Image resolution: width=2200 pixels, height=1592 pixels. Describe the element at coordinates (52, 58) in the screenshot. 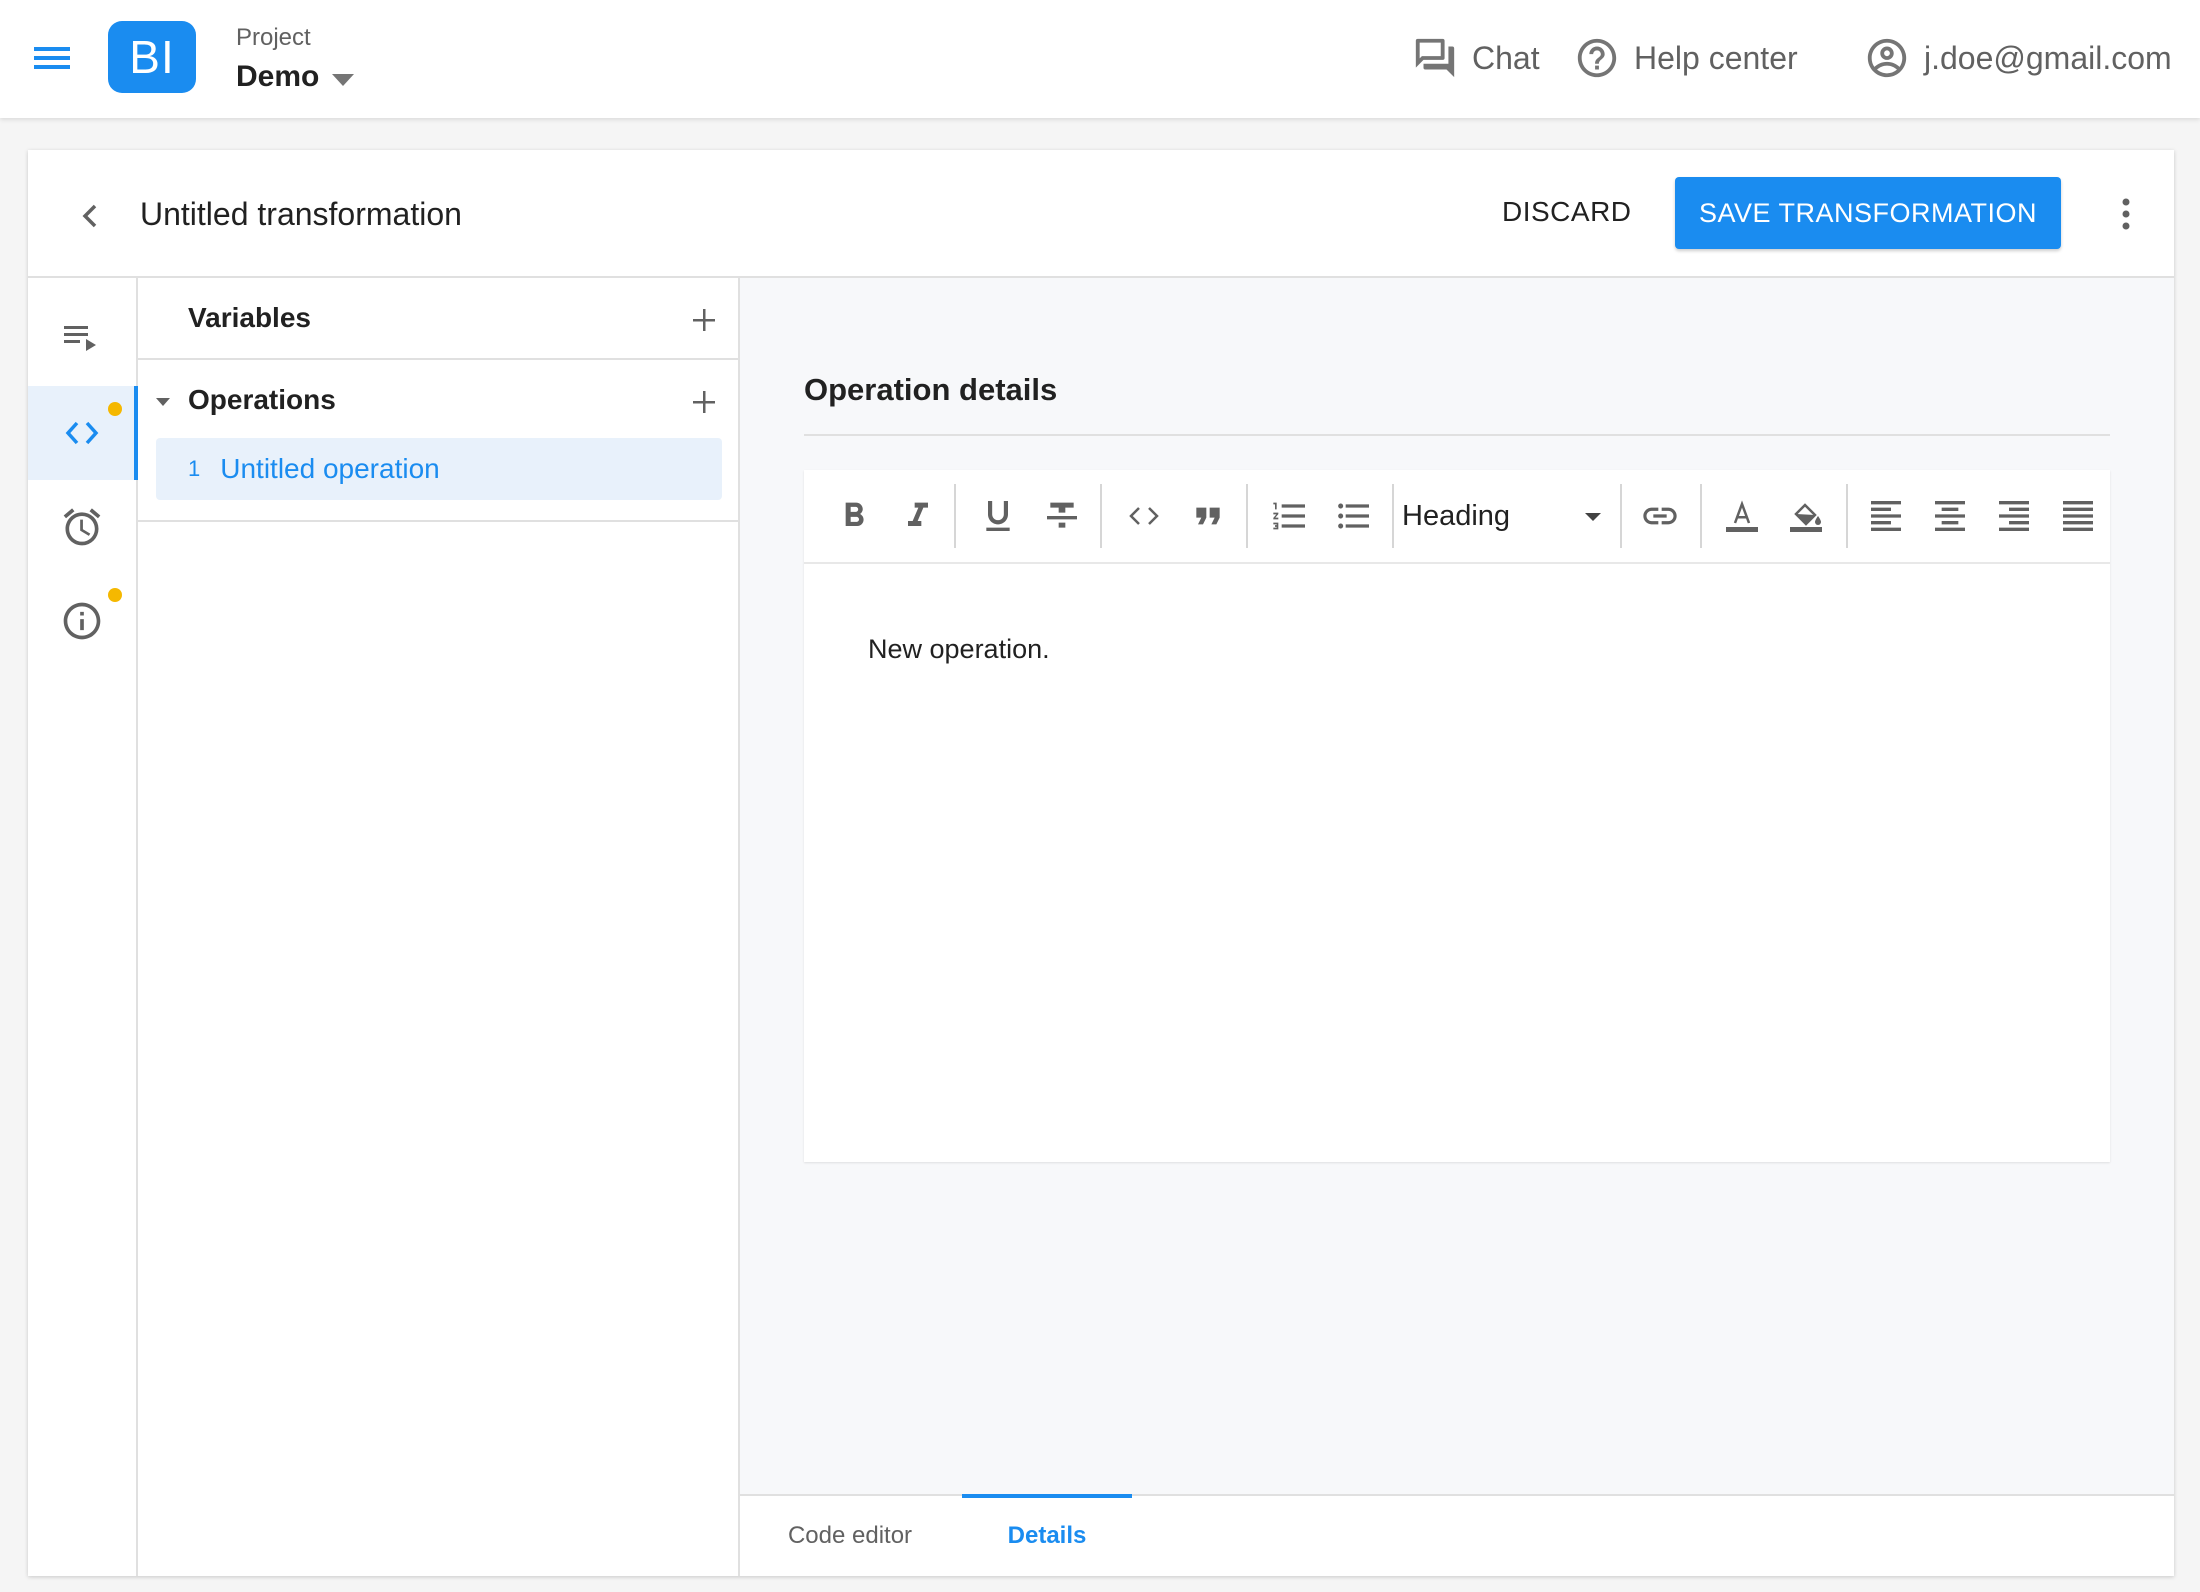

I see `menu-icon` at that location.